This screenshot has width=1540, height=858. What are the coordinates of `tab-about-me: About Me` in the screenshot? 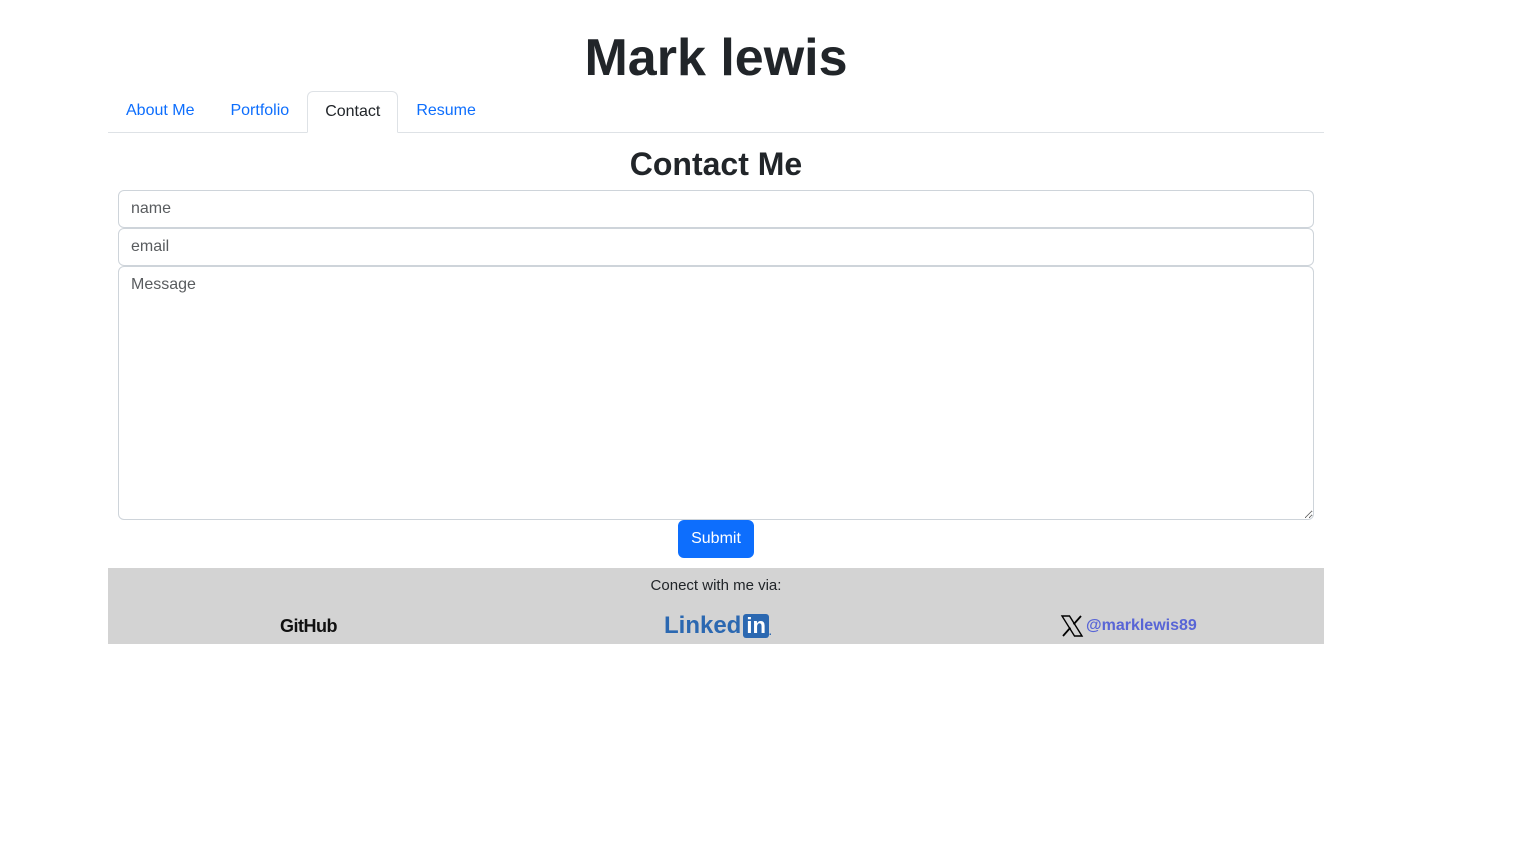 It's located at (160, 111).